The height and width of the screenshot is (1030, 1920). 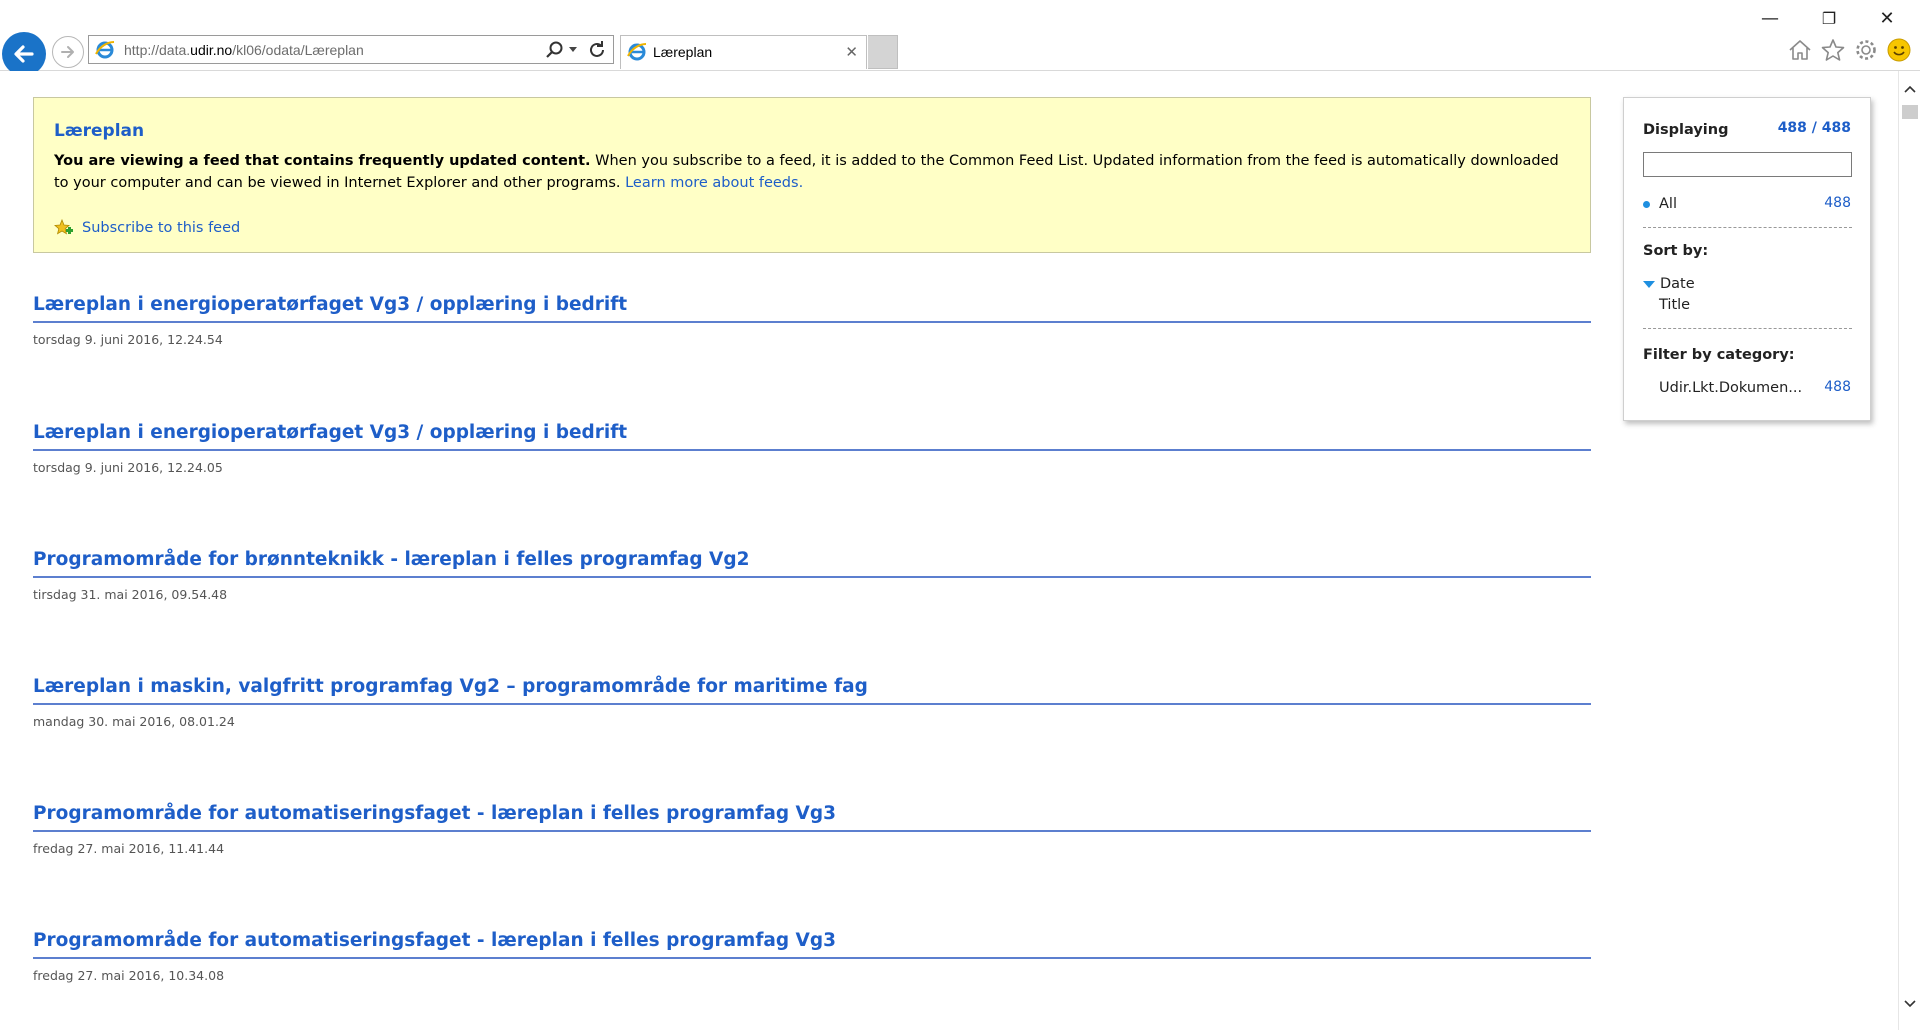 I want to click on minimize-button: —, so click(x=1770, y=18).